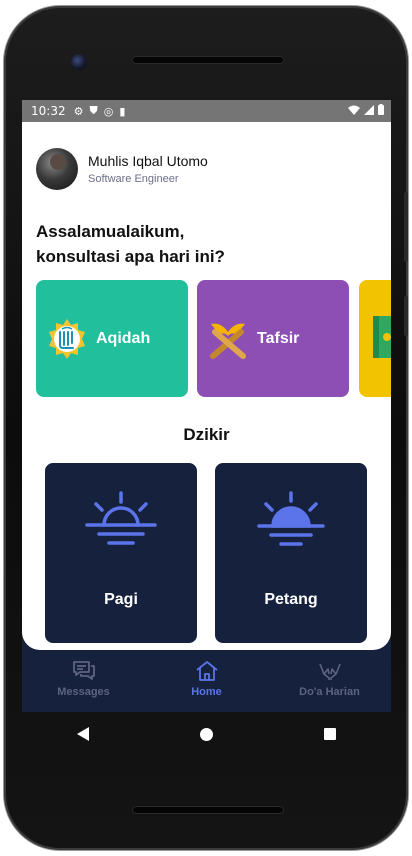  What do you see at coordinates (382, 338) in the screenshot?
I see `book-icon` at bounding box center [382, 338].